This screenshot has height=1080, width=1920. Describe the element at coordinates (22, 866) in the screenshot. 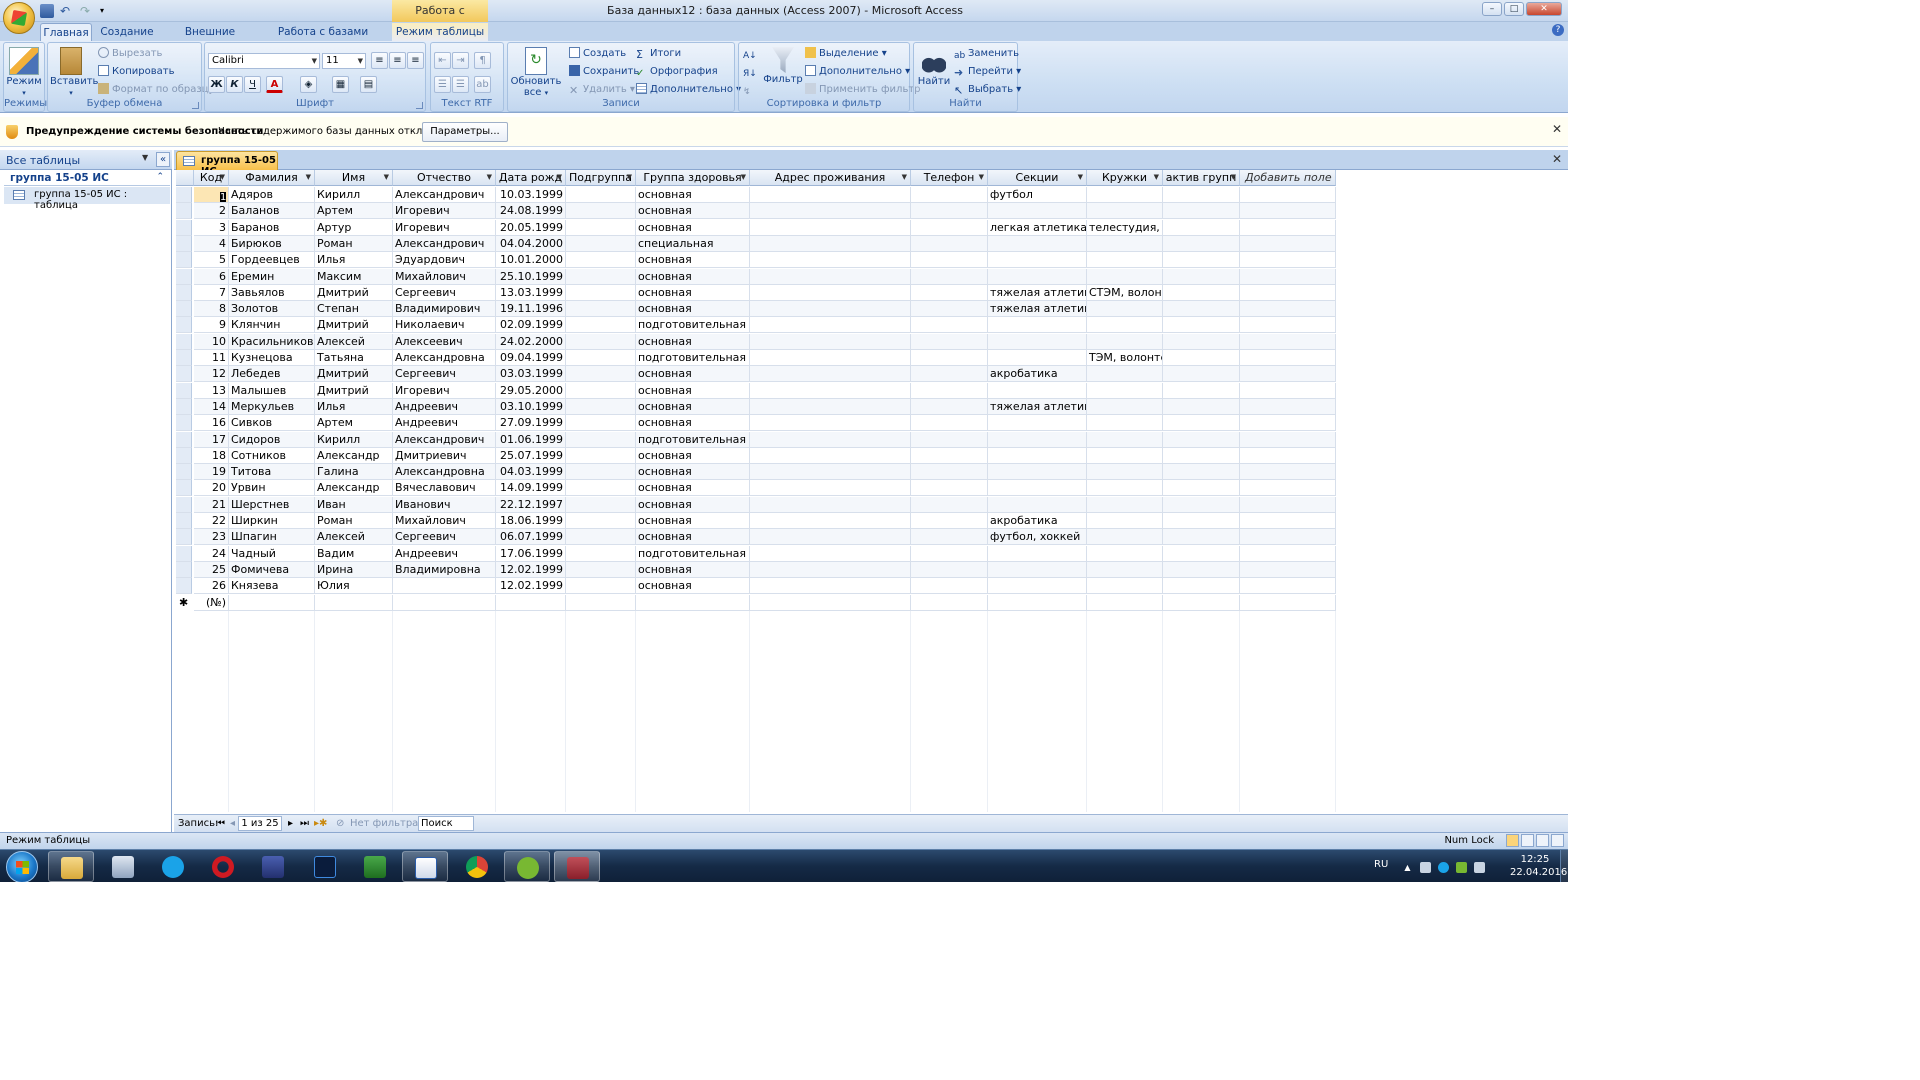

I see `start-button` at that location.